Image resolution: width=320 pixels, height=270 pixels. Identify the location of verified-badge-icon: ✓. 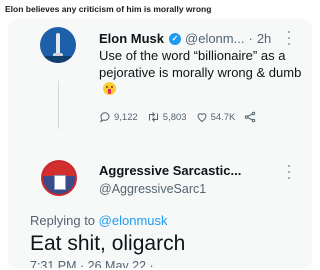
(175, 38).